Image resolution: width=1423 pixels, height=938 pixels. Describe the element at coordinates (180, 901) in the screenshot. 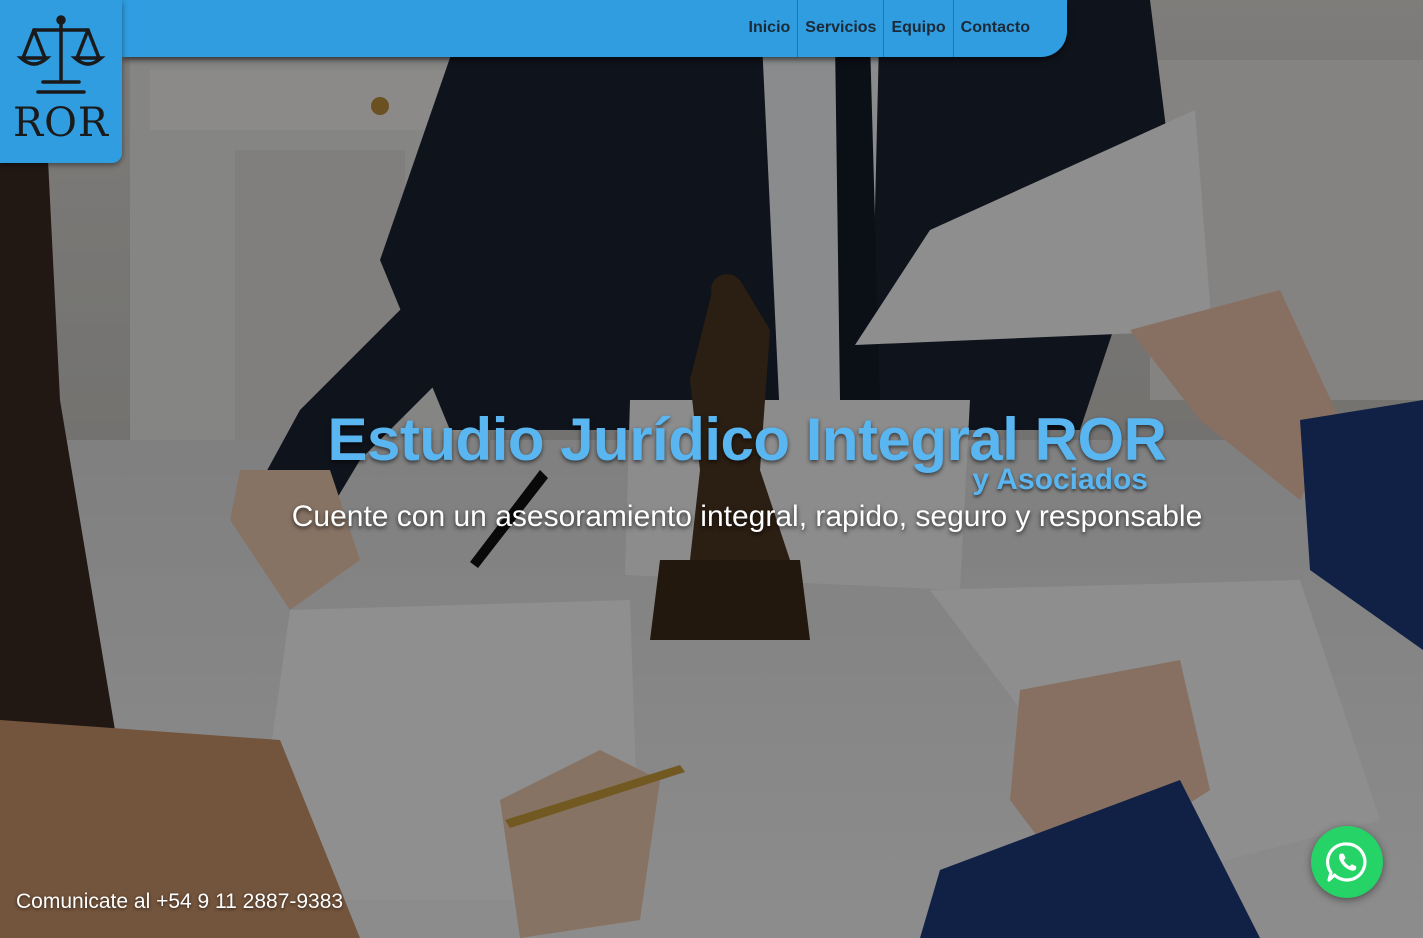

I see `contact-phone-text: Comunicate al +54 9 11 2887-9383` at that location.